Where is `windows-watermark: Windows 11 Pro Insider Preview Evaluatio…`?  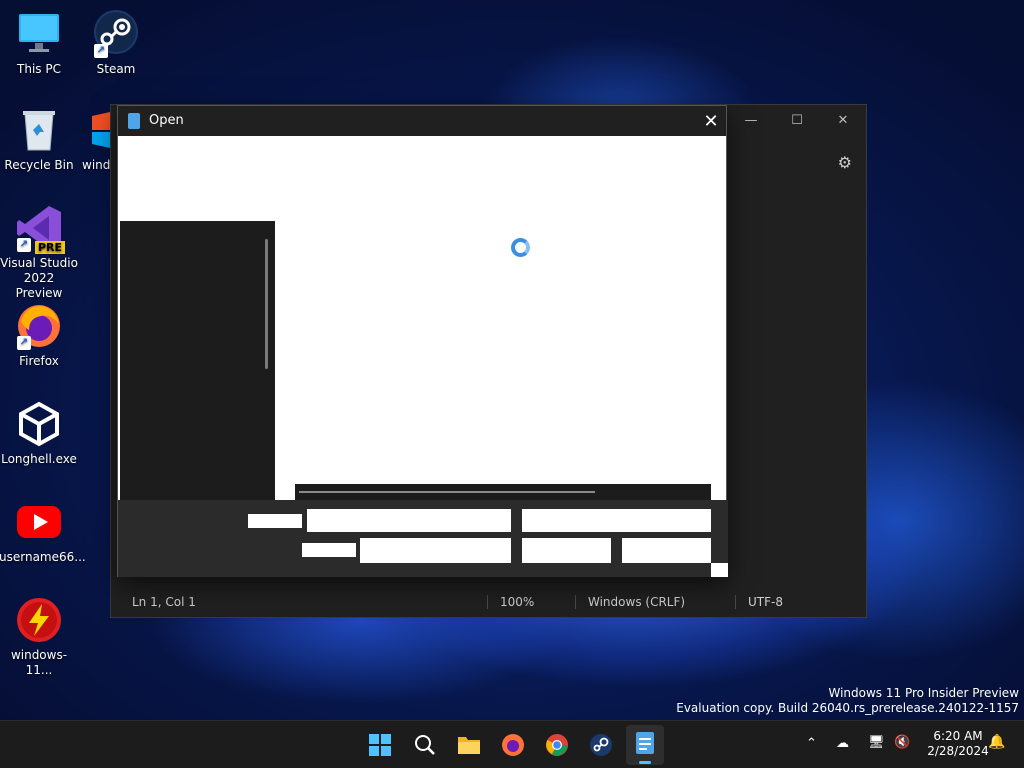 windows-watermark: Windows 11 Pro Insider Preview Evaluatio… is located at coordinates (847, 701).